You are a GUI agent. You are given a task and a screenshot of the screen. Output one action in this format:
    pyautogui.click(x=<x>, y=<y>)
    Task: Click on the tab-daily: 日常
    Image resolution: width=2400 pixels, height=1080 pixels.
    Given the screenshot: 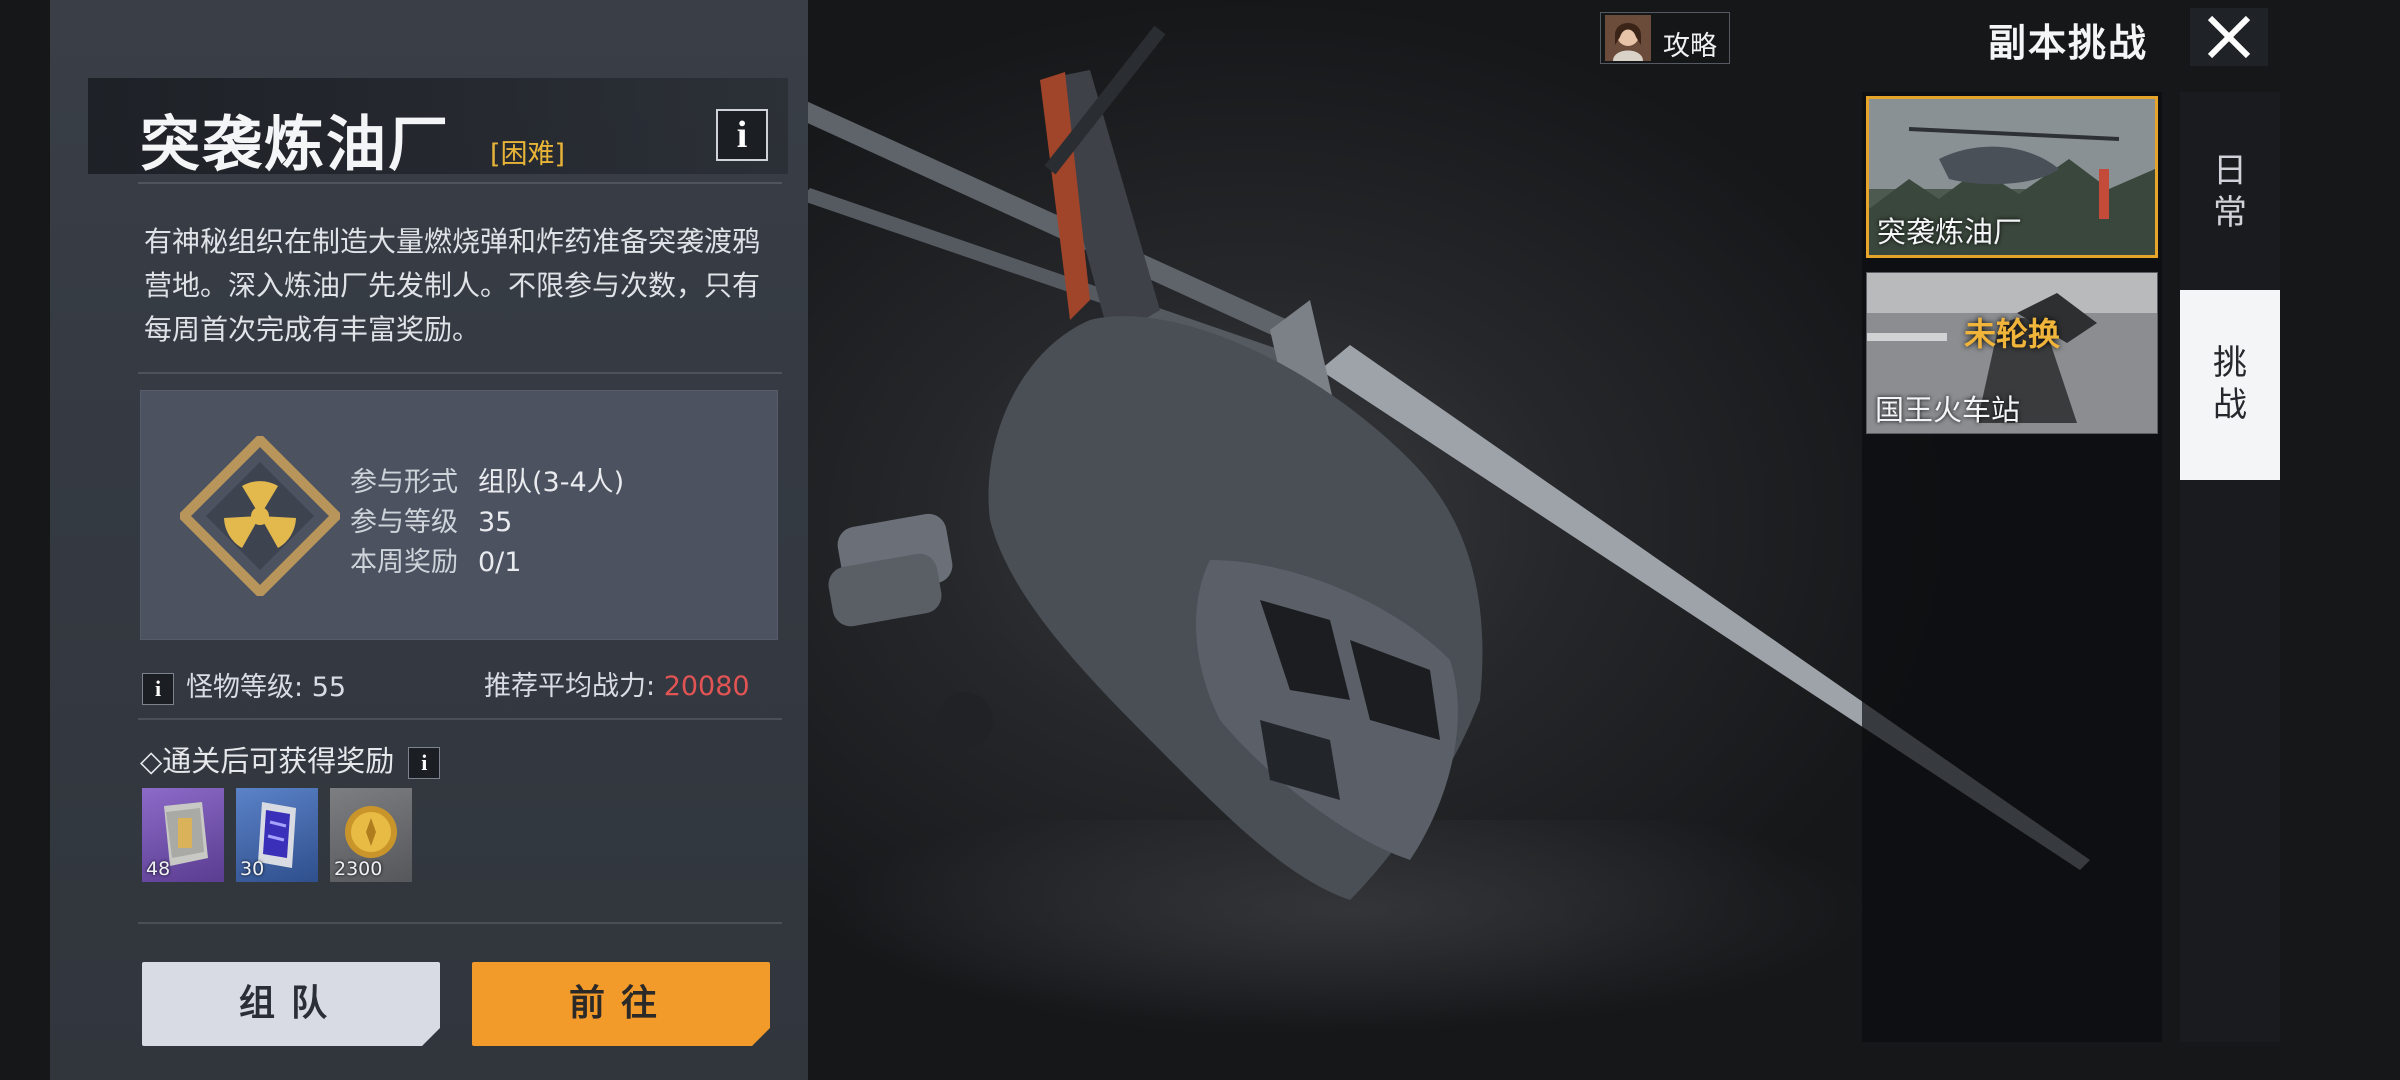 What is the action you would take?
    pyautogui.click(x=2230, y=210)
    